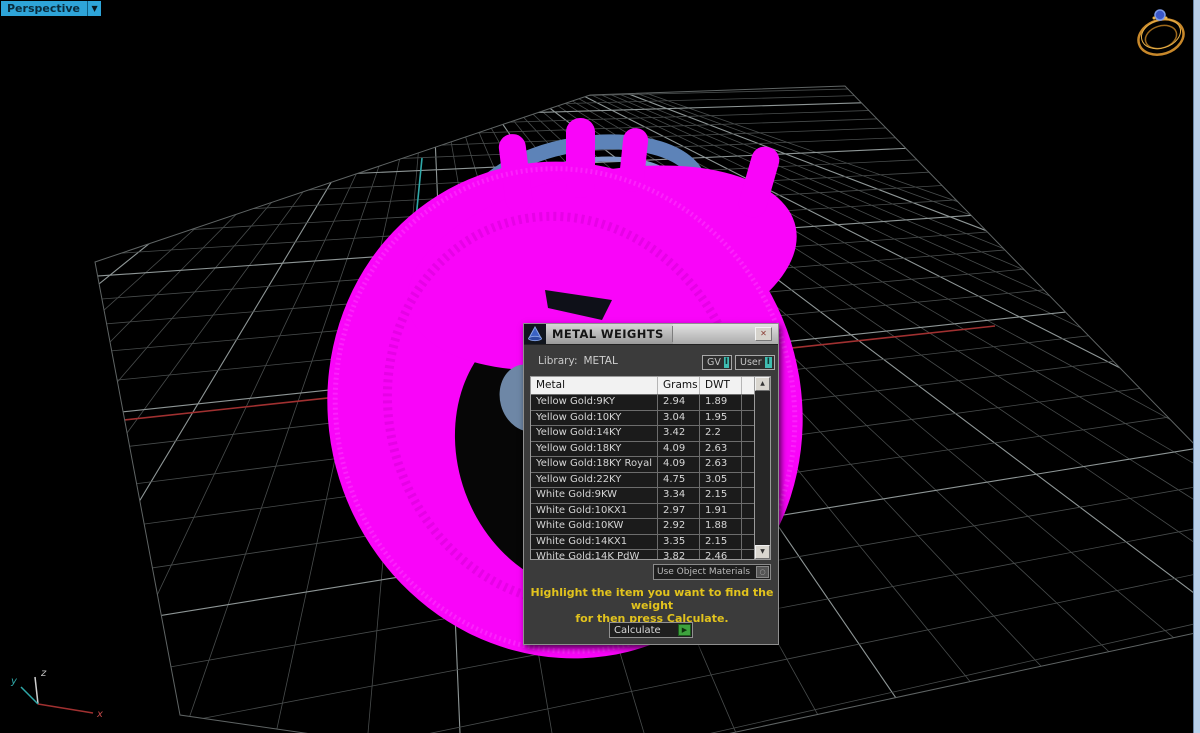  What do you see at coordinates (714, 362) in the screenshot?
I see `gv-label: GV` at bounding box center [714, 362].